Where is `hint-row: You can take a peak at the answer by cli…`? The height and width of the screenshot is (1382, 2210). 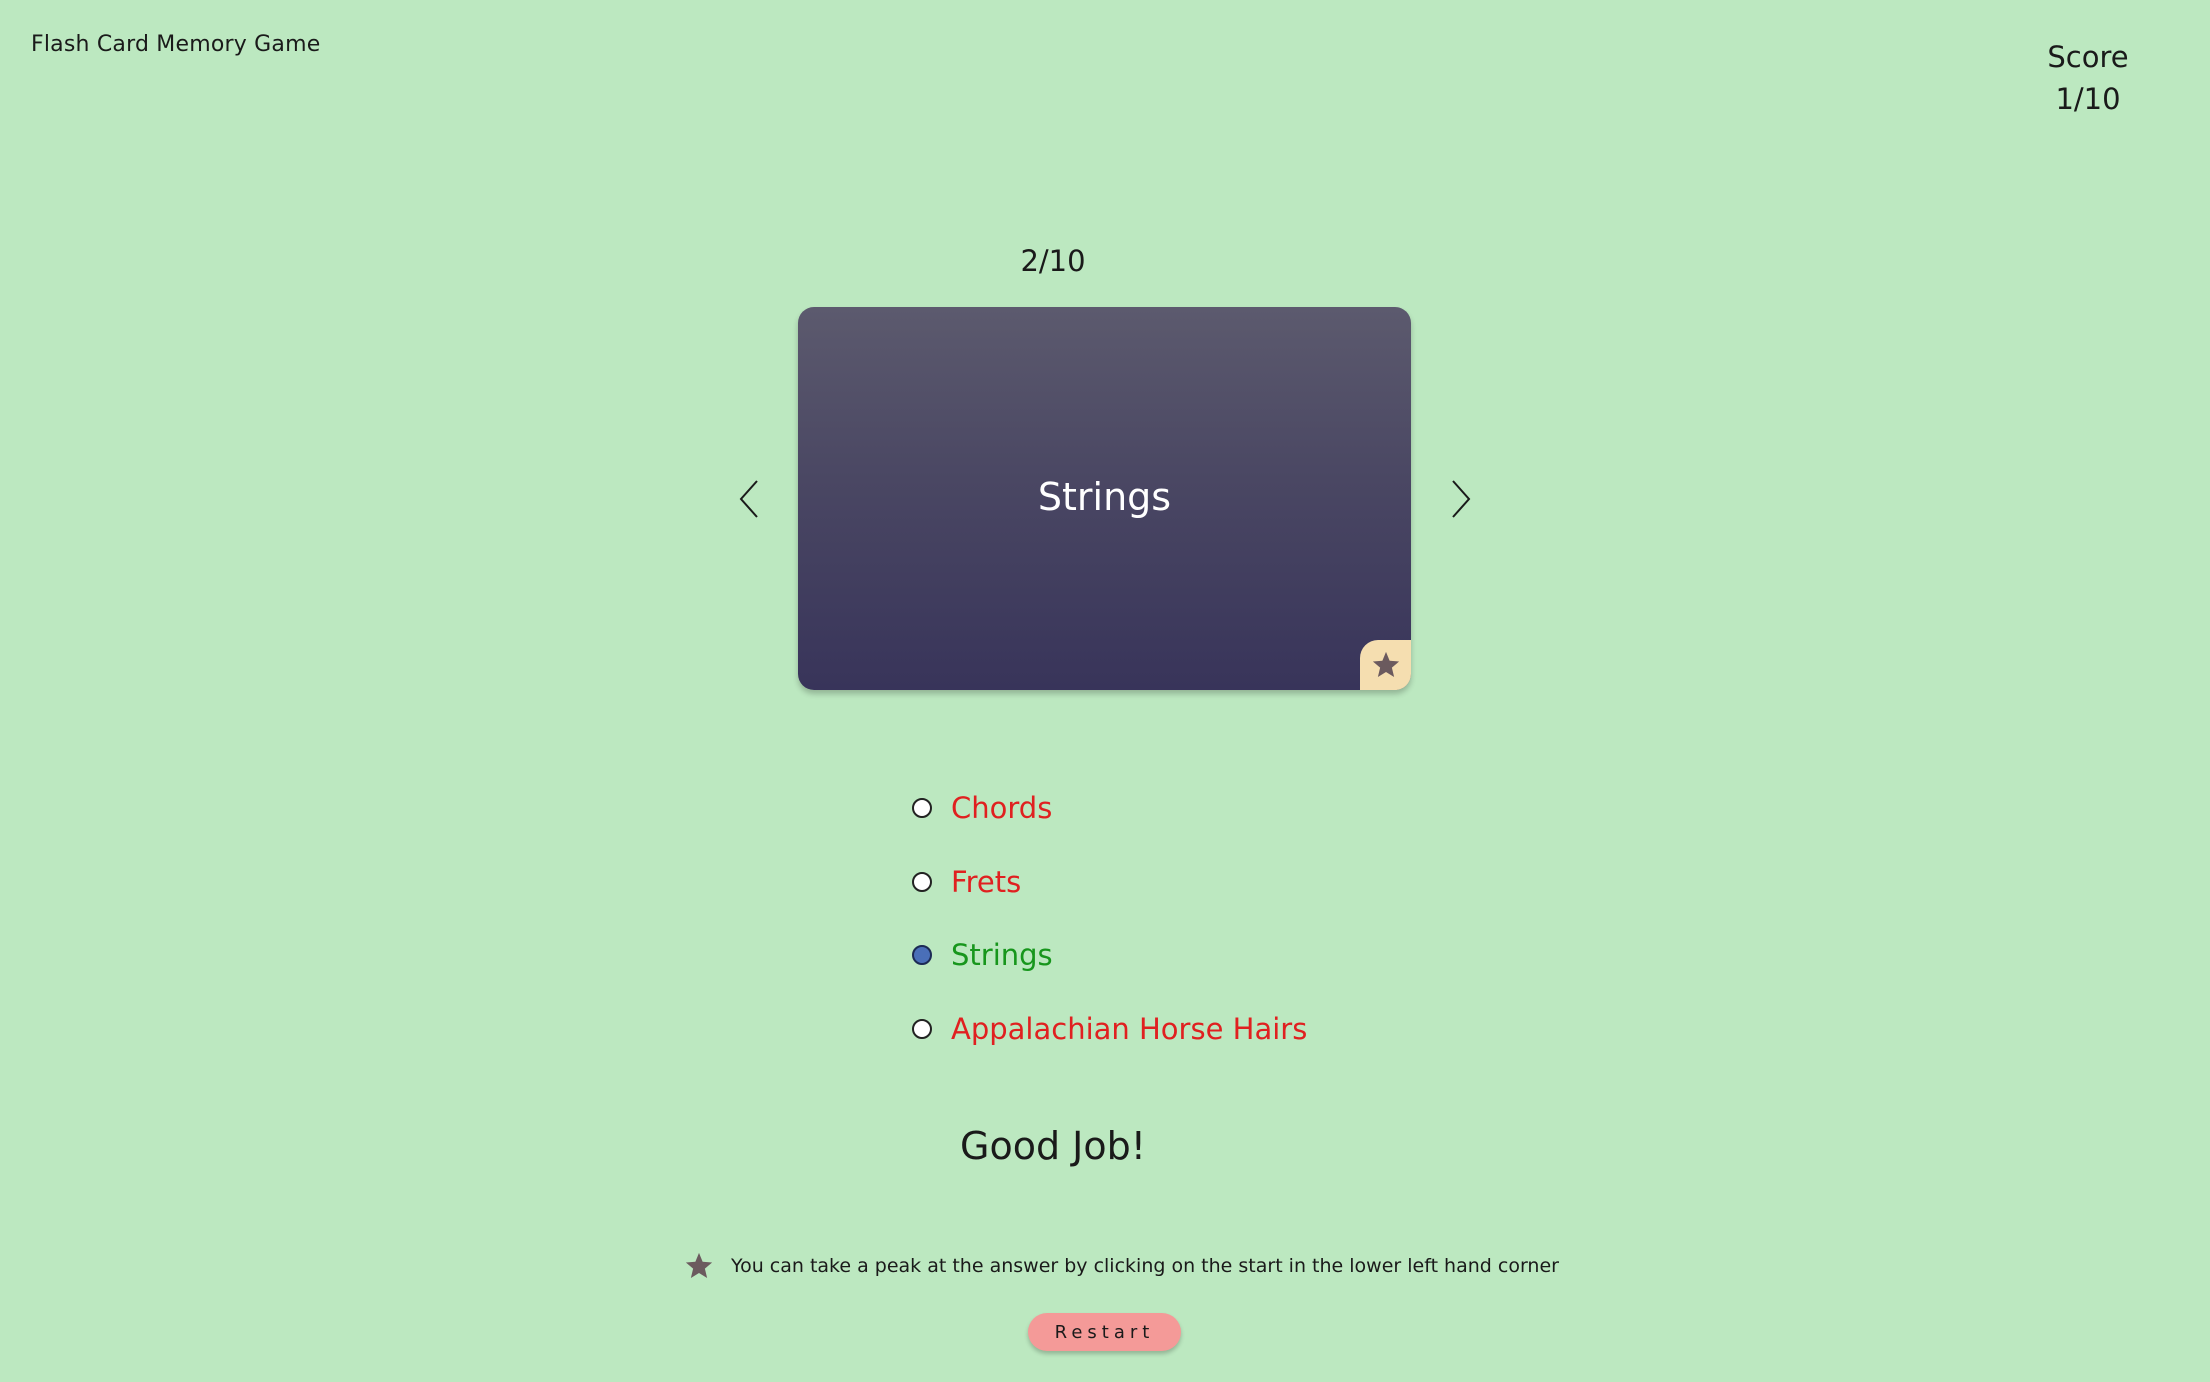
hint-row: You can take a peak at the answer by cli… is located at coordinates (1121, 1266).